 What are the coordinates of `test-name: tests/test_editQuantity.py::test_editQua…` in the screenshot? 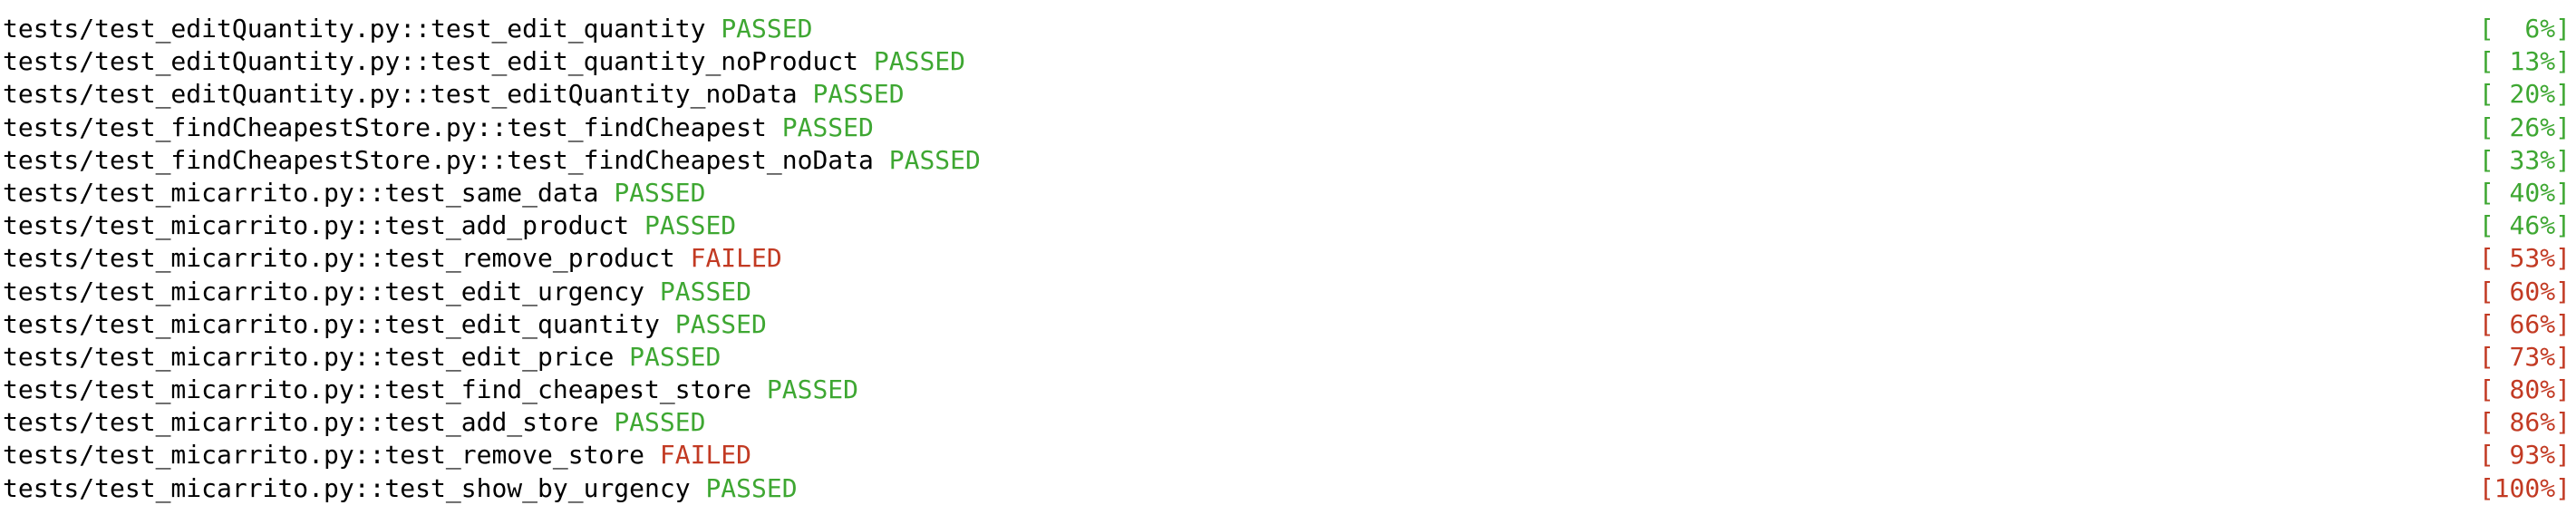 It's located at (400, 94).